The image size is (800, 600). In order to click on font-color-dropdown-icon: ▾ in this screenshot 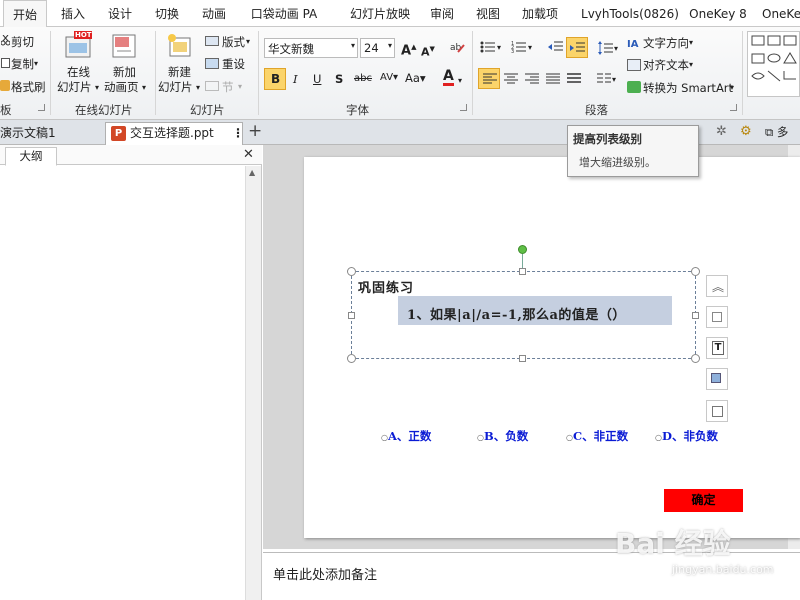, I will do `click(460, 81)`.